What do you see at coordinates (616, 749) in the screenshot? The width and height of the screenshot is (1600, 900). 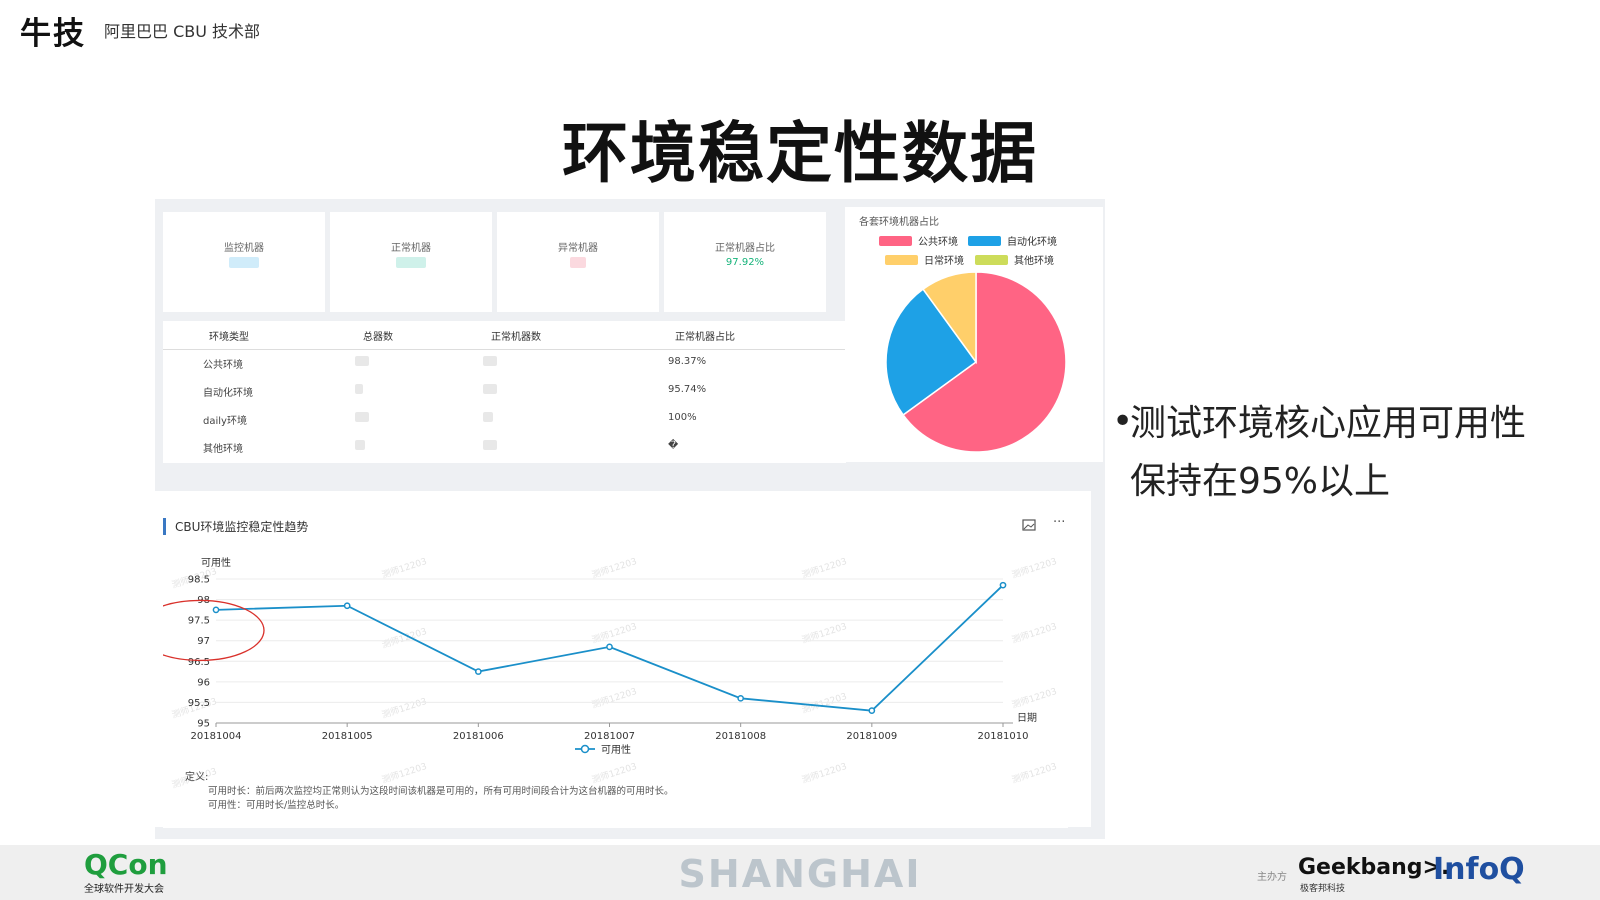 I see `legend-label: 可用性` at bounding box center [616, 749].